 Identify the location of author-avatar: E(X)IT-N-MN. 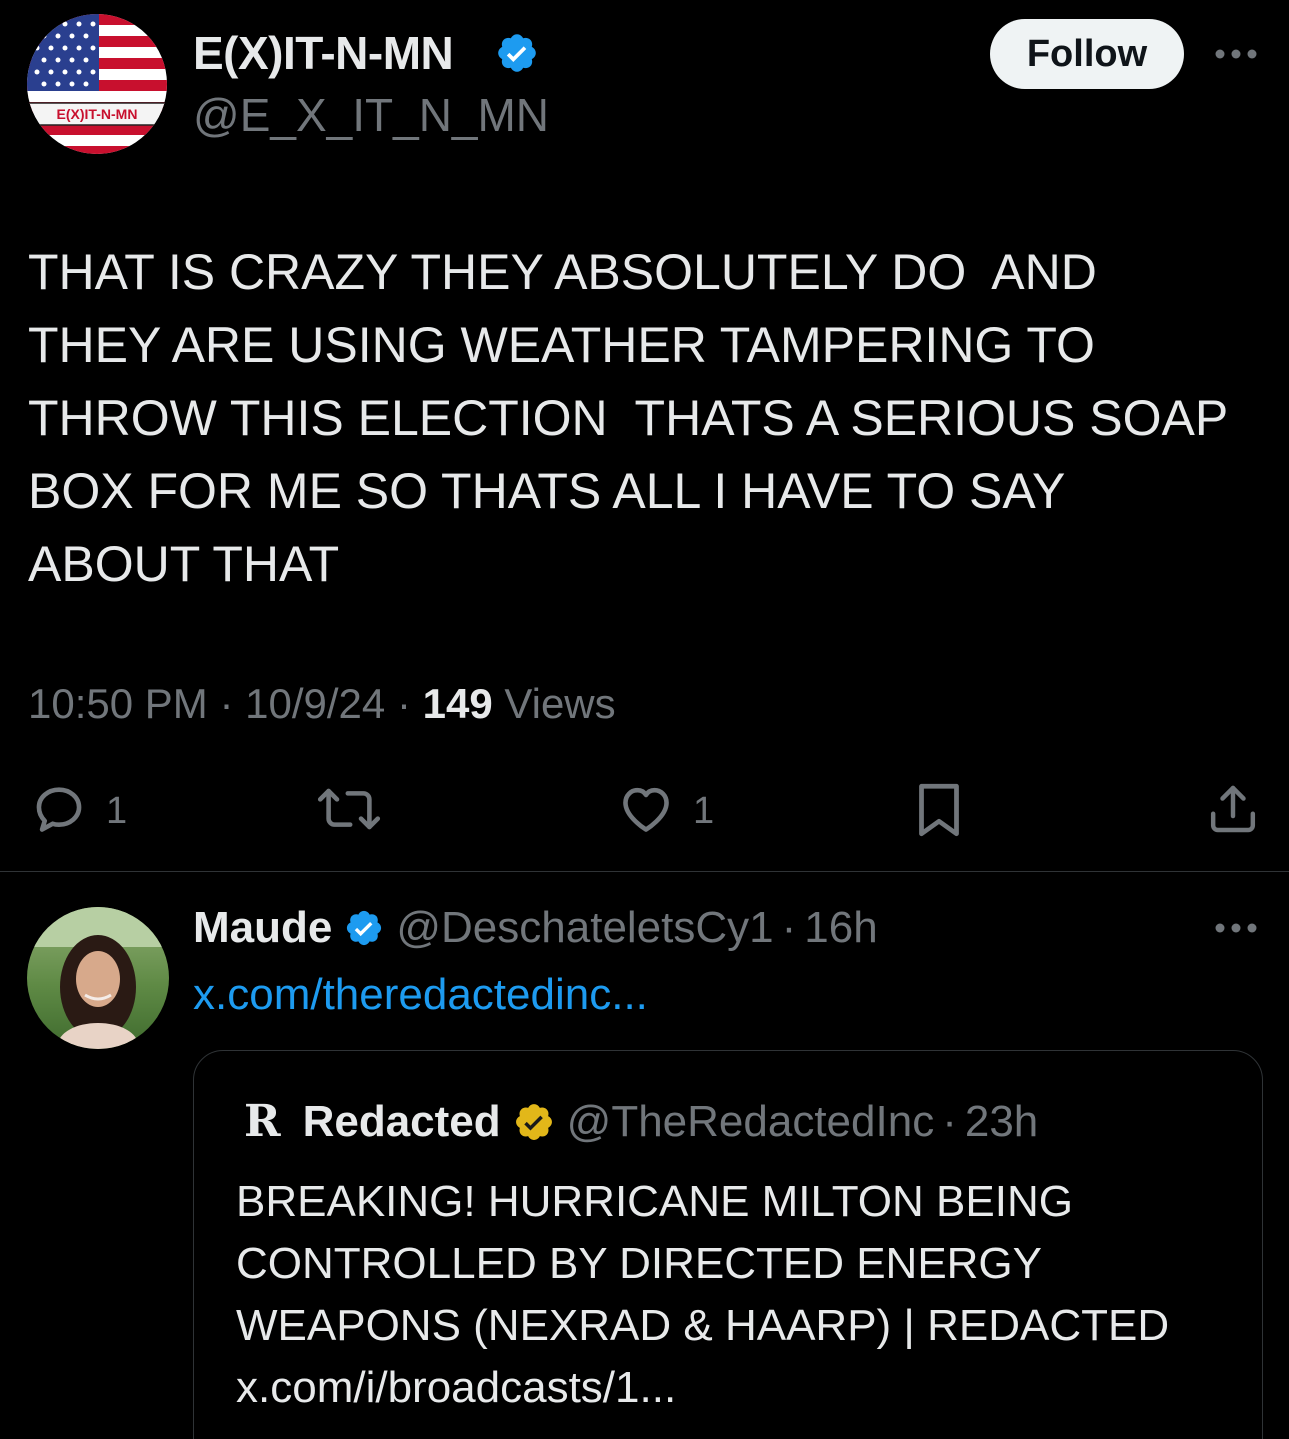
(97, 84).